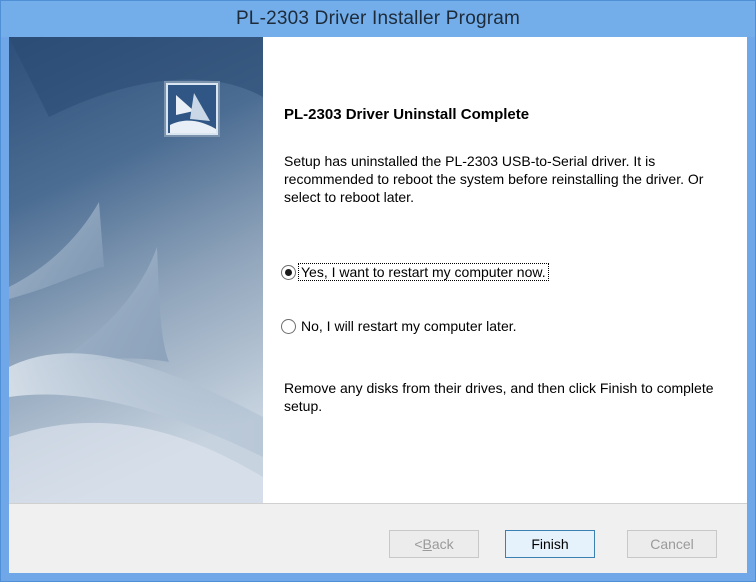 The width and height of the screenshot is (756, 582). Describe the element at coordinates (423, 272) in the screenshot. I see `radio-restart-now-label: Yes, I want to restart my computer now.` at that location.